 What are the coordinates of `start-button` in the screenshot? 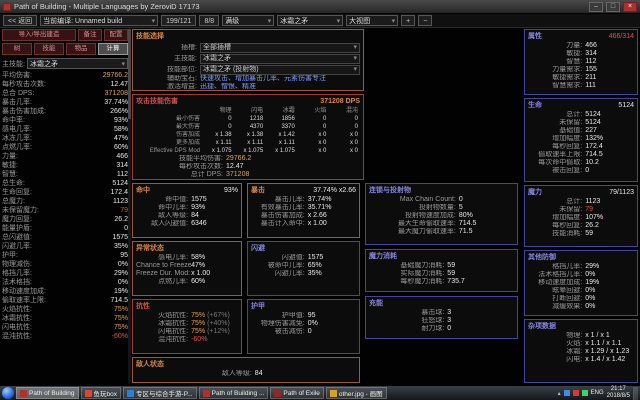 It's located at (8, 393).